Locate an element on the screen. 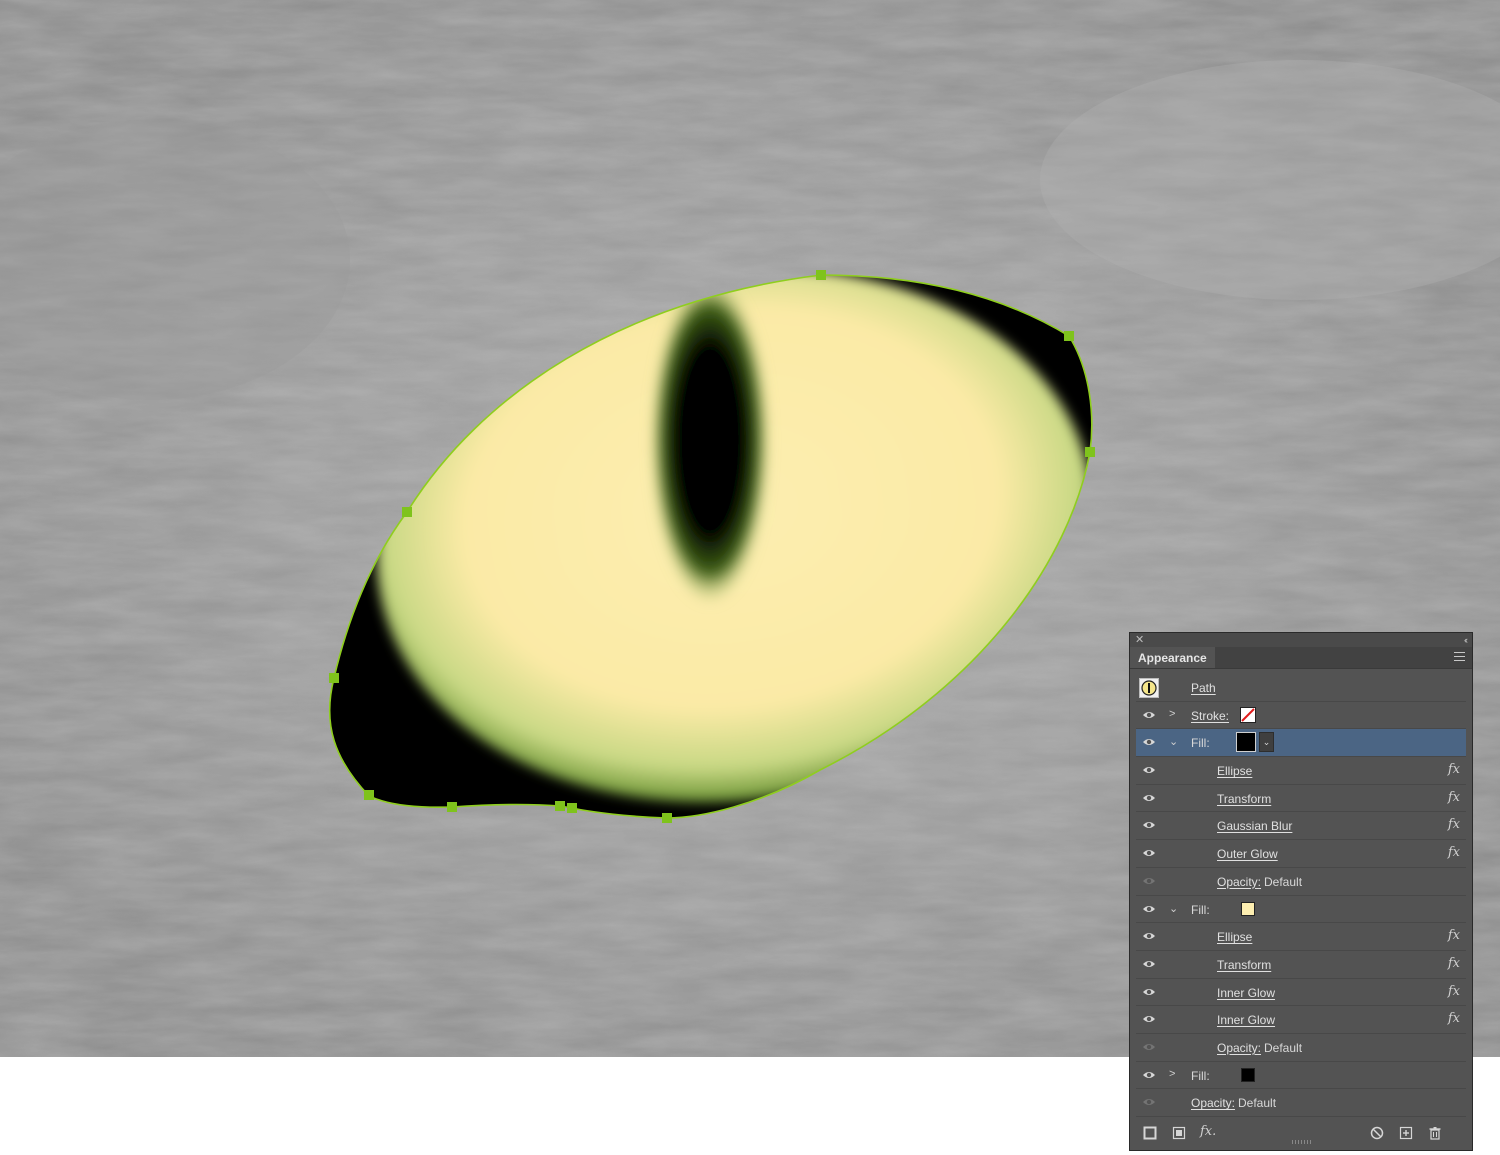  clear-appearance-icon is located at coordinates (1377, 1133).